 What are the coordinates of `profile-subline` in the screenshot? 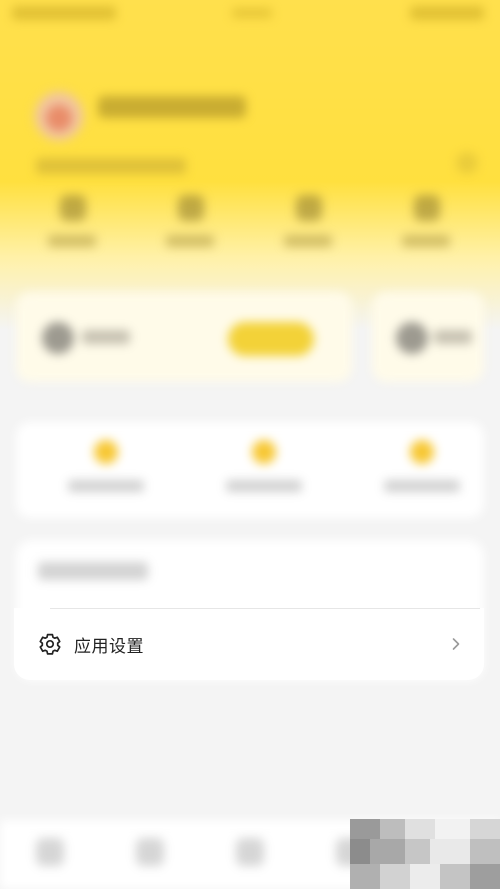 It's located at (111, 166).